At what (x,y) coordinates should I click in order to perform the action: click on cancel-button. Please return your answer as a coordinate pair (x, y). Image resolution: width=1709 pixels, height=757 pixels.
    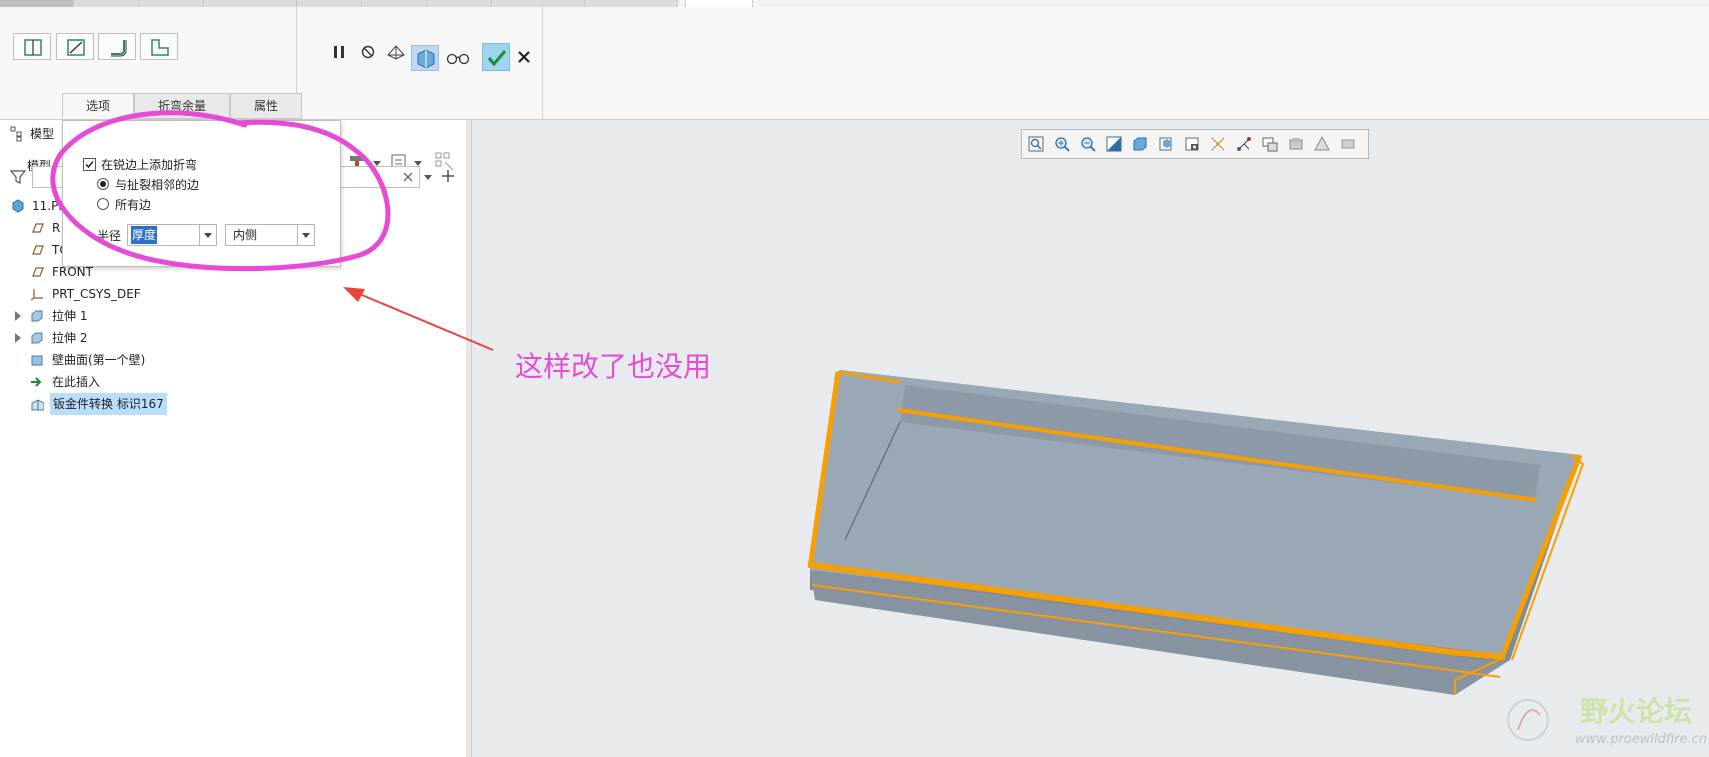
    Looking at the image, I should click on (524, 57).